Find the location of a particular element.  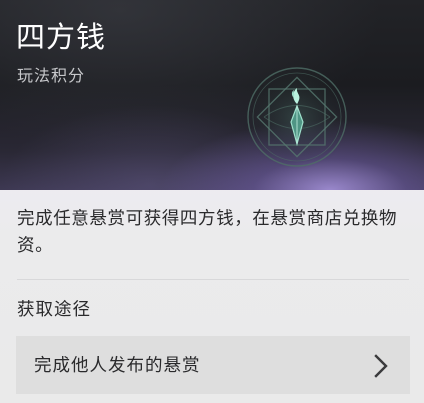

chevron-right-icon is located at coordinates (381, 366).